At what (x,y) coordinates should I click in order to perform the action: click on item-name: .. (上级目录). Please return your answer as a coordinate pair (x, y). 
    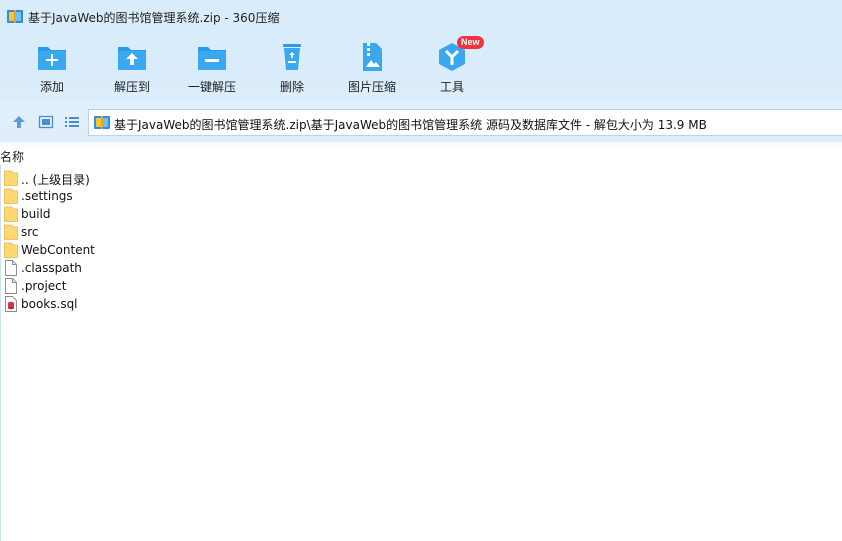
    Looking at the image, I should click on (55, 180).